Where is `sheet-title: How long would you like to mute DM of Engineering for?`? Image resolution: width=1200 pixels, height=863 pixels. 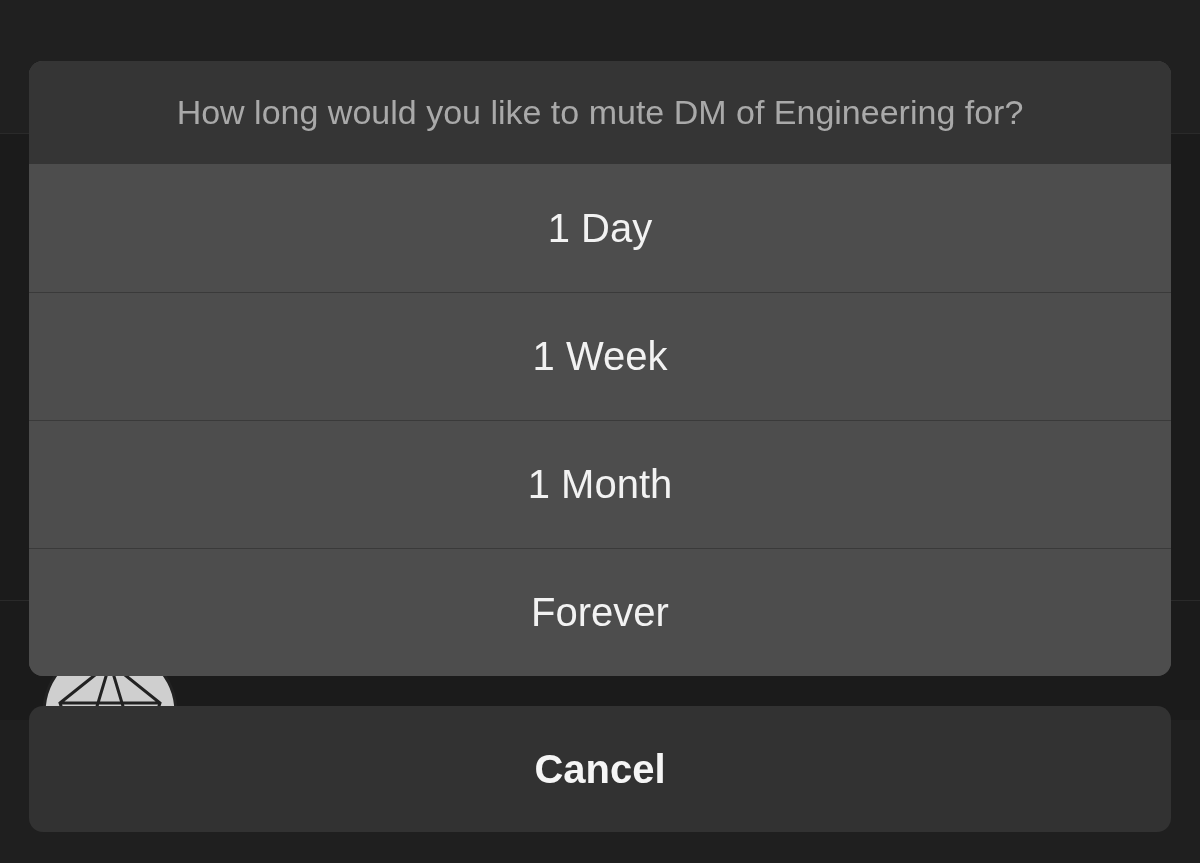
sheet-title: How long would you like to mute DM of Engineering for? is located at coordinates (600, 112).